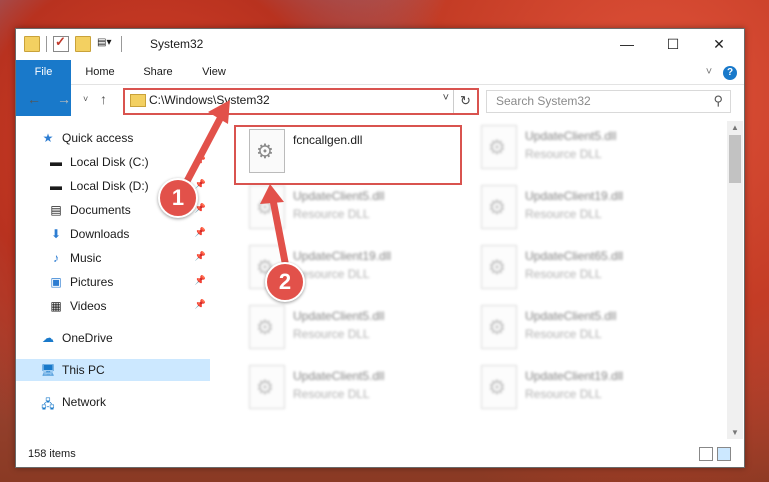 The width and height of the screenshot is (769, 482). What do you see at coordinates (285, 282) in the screenshot?
I see `step-badge-two: 2` at bounding box center [285, 282].